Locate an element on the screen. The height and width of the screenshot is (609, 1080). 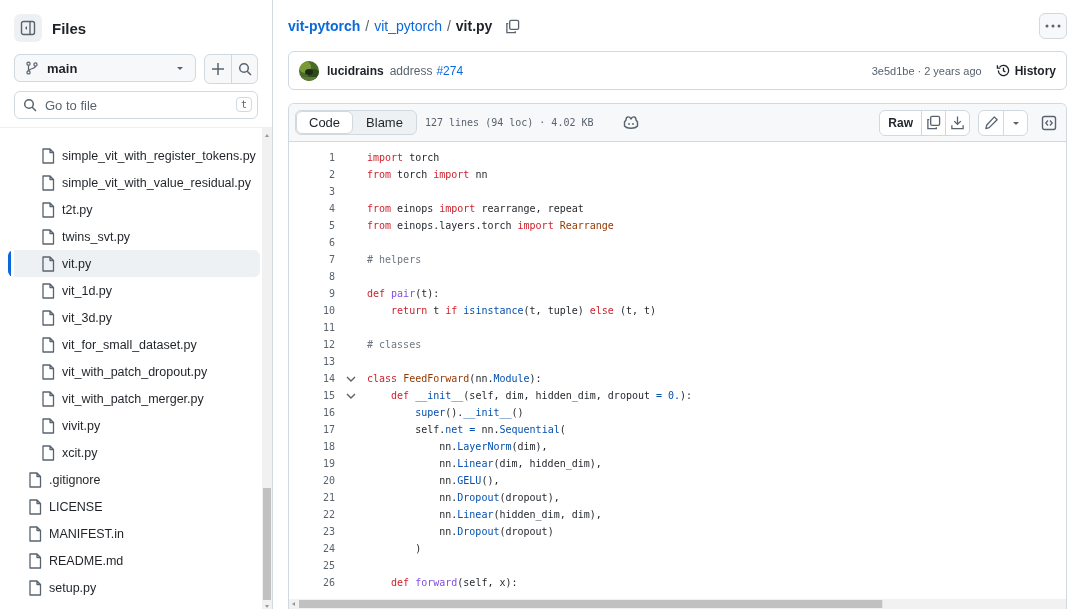
view-tab: Code is located at coordinates (325, 122).